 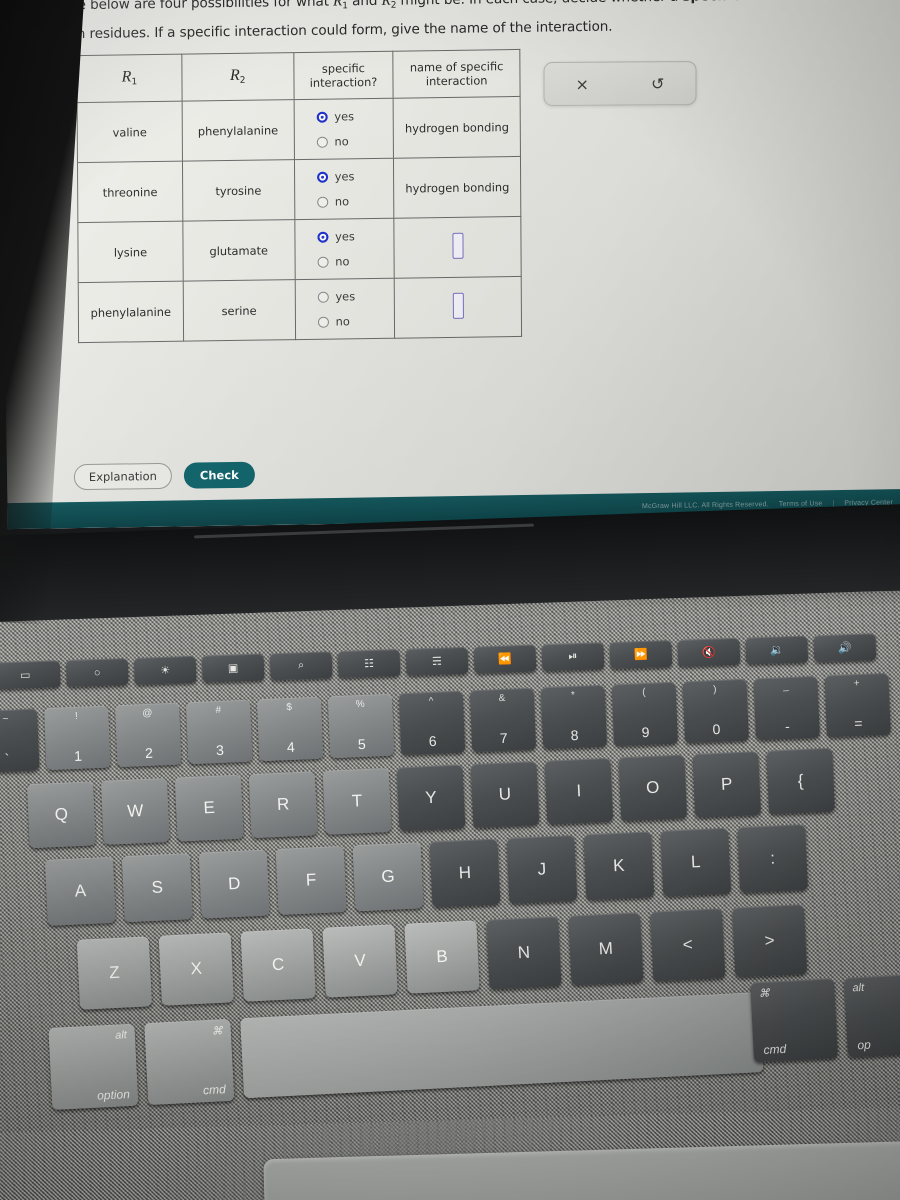 I want to click on tool-palette: × ↺, so click(x=620, y=84).